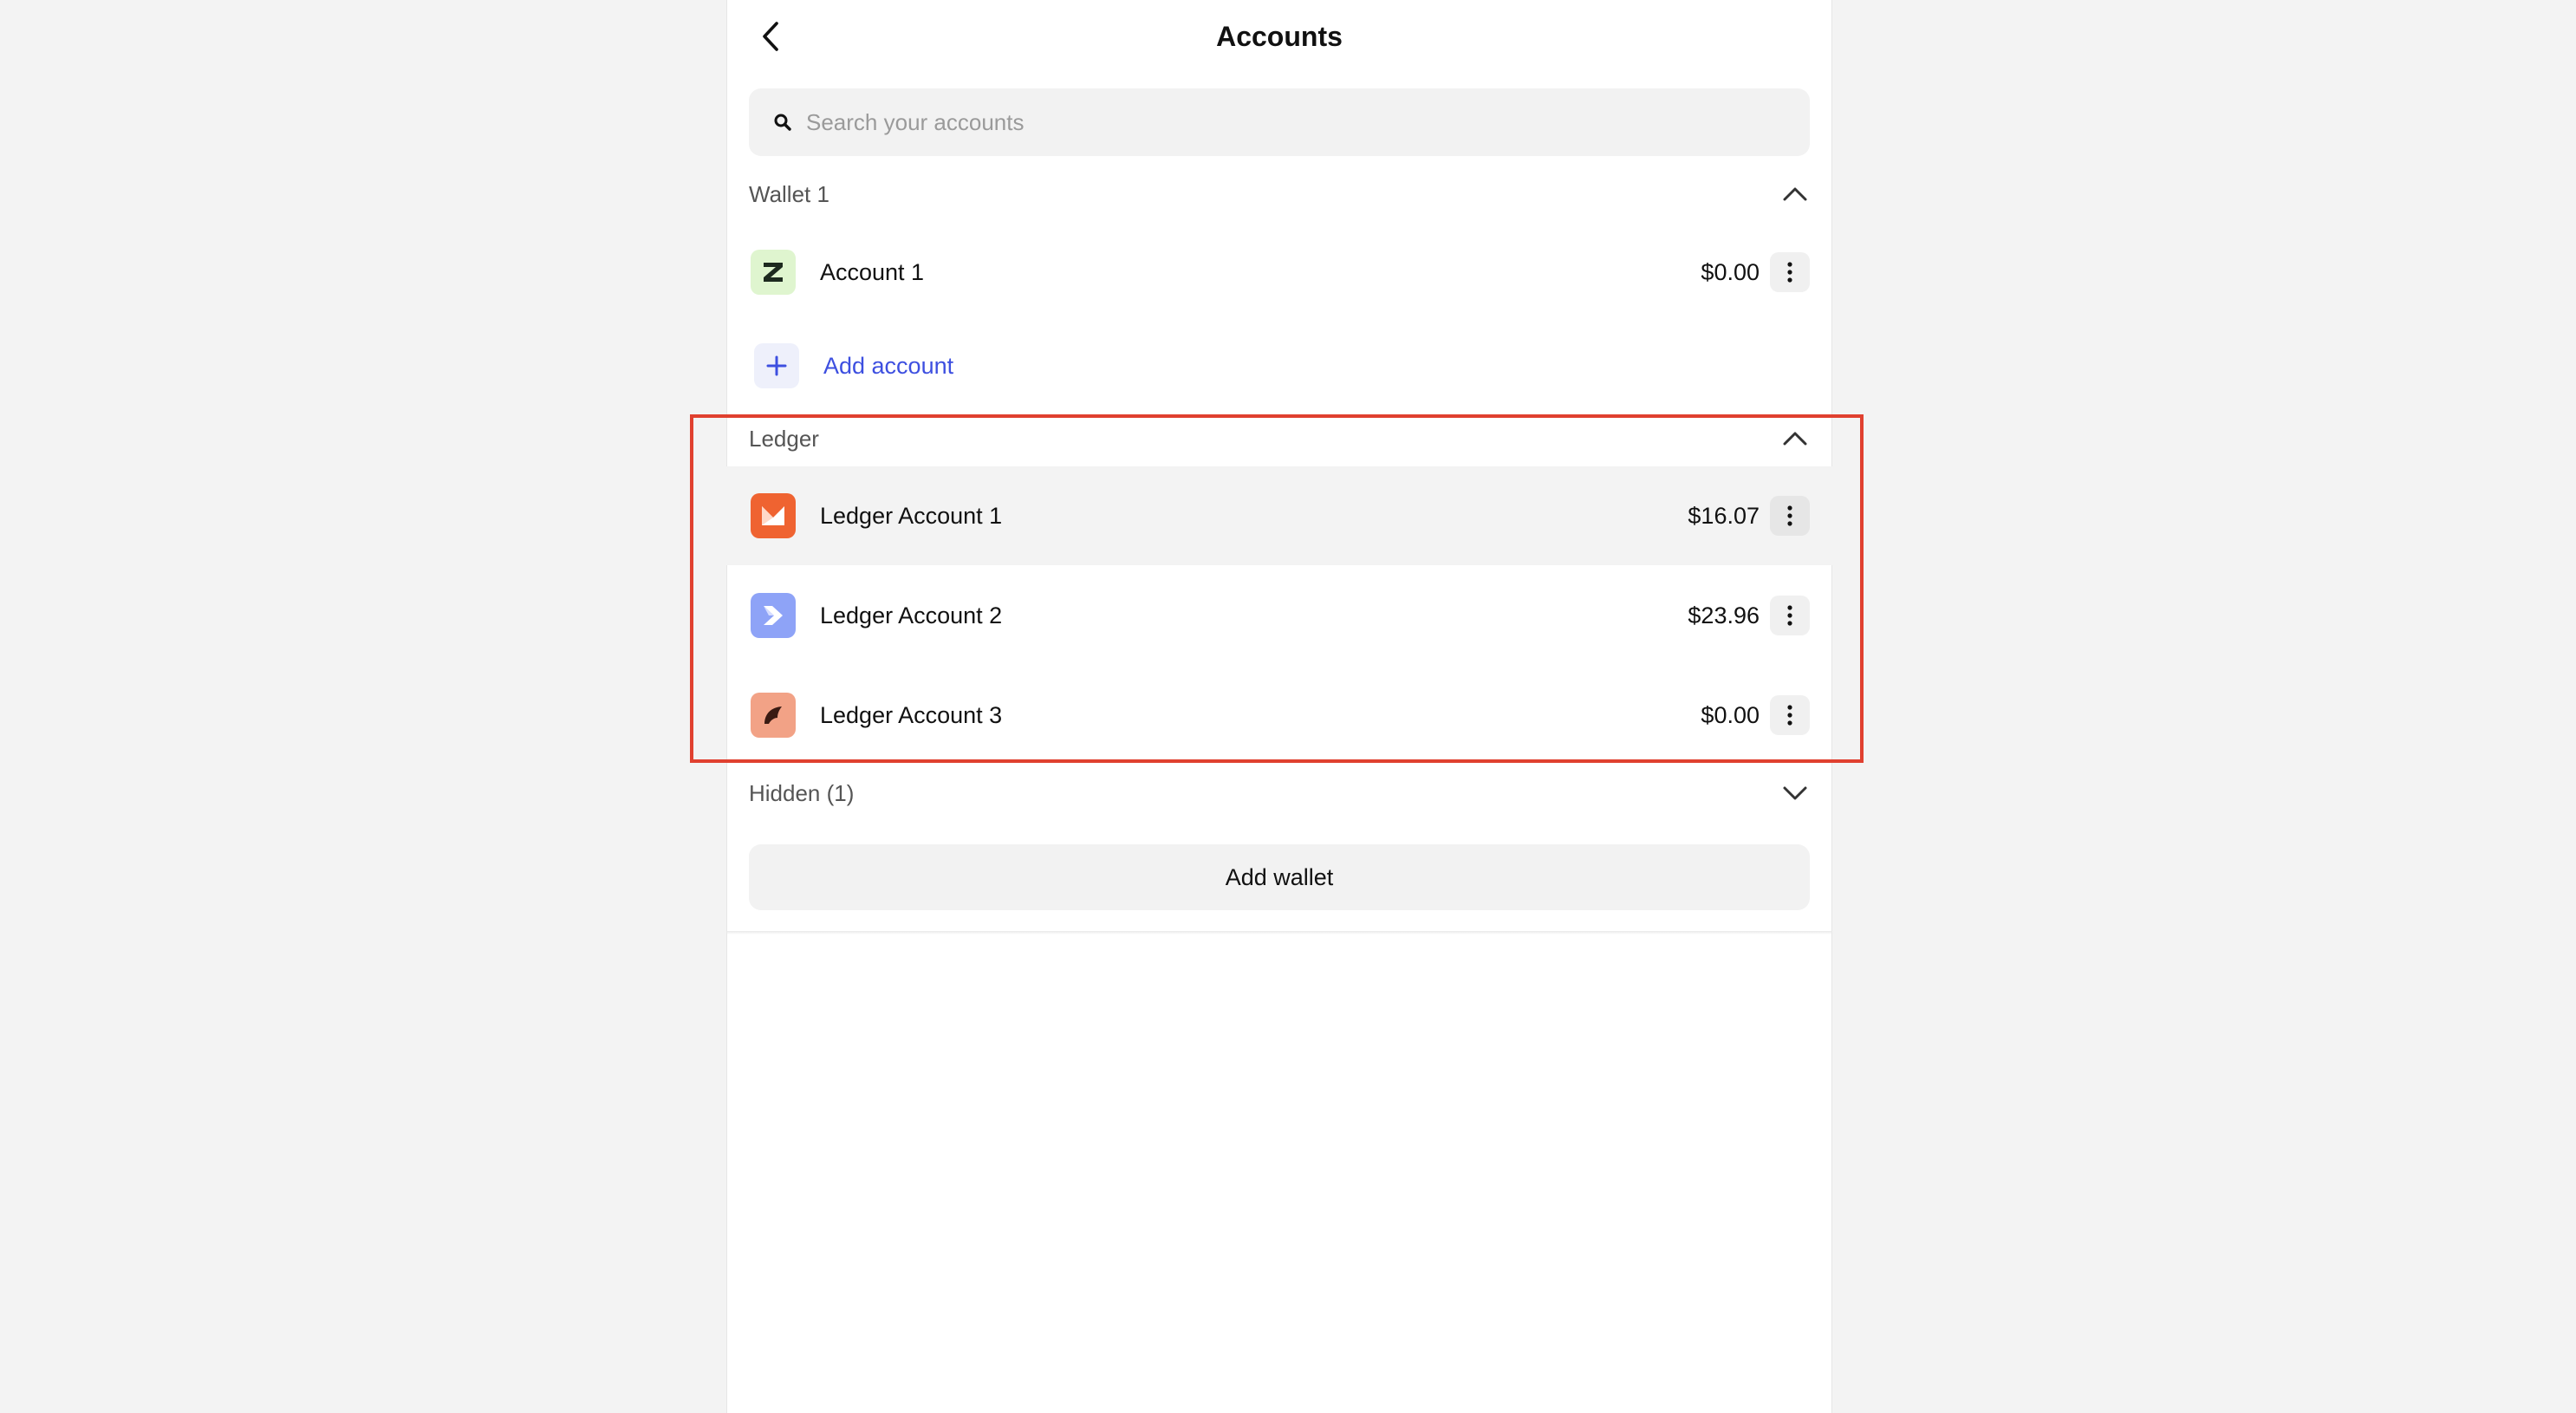  I want to click on orange-m-logo-icon, so click(773, 515).